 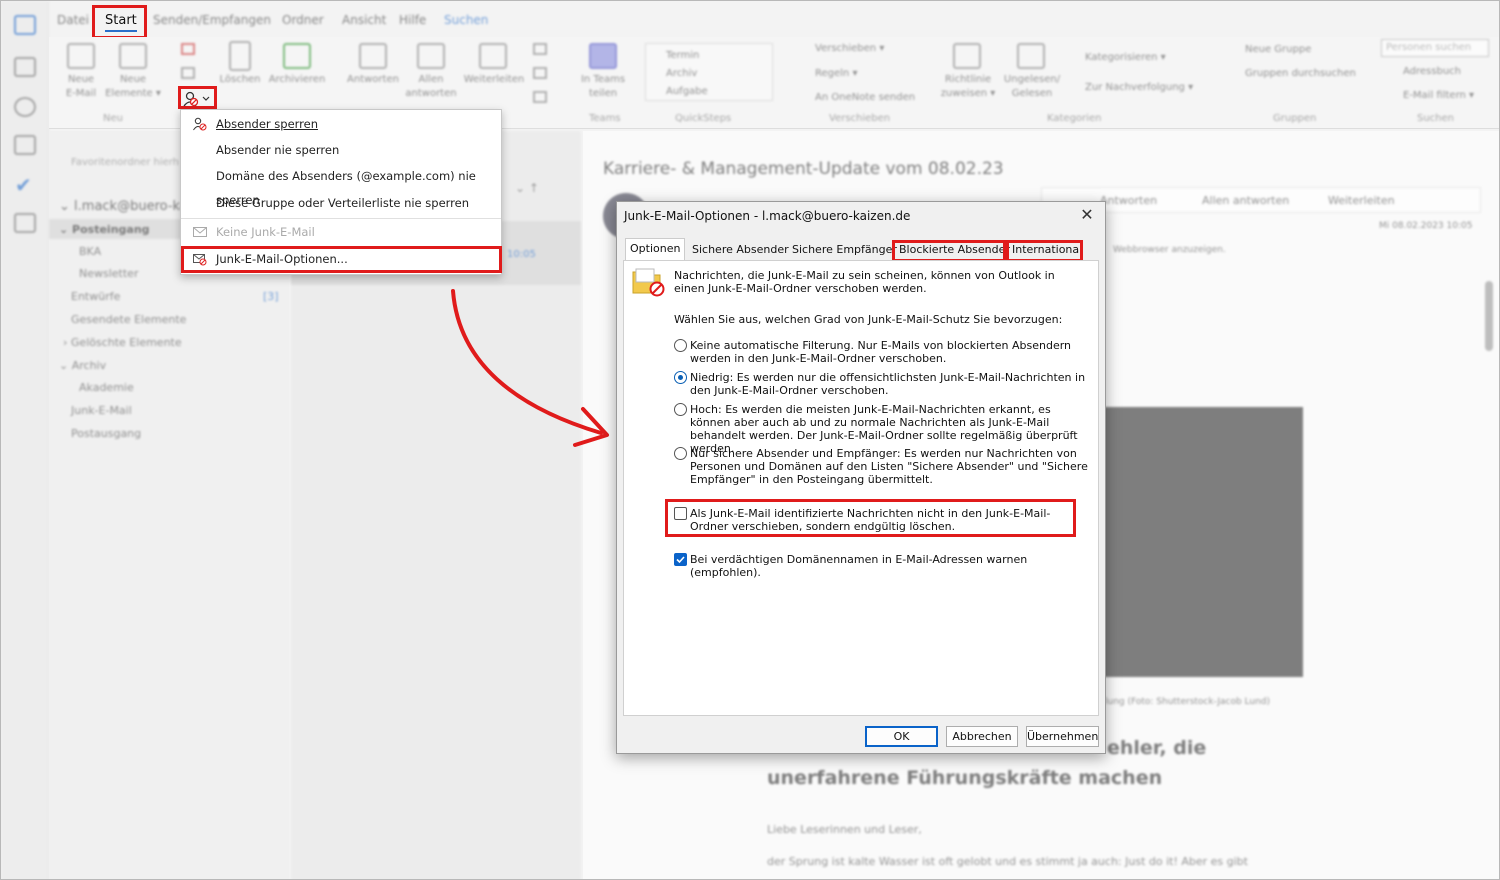 What do you see at coordinates (1489, 316) in the screenshot?
I see `reading-scrollbar` at bounding box center [1489, 316].